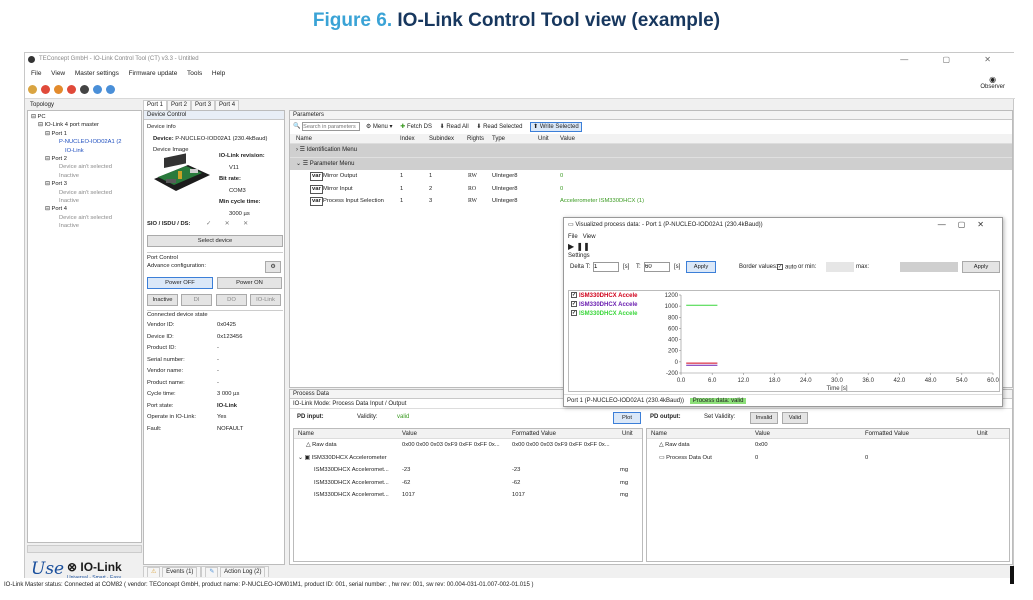  Describe the element at coordinates (840, 267) in the screenshot. I see `min-input` at that location.